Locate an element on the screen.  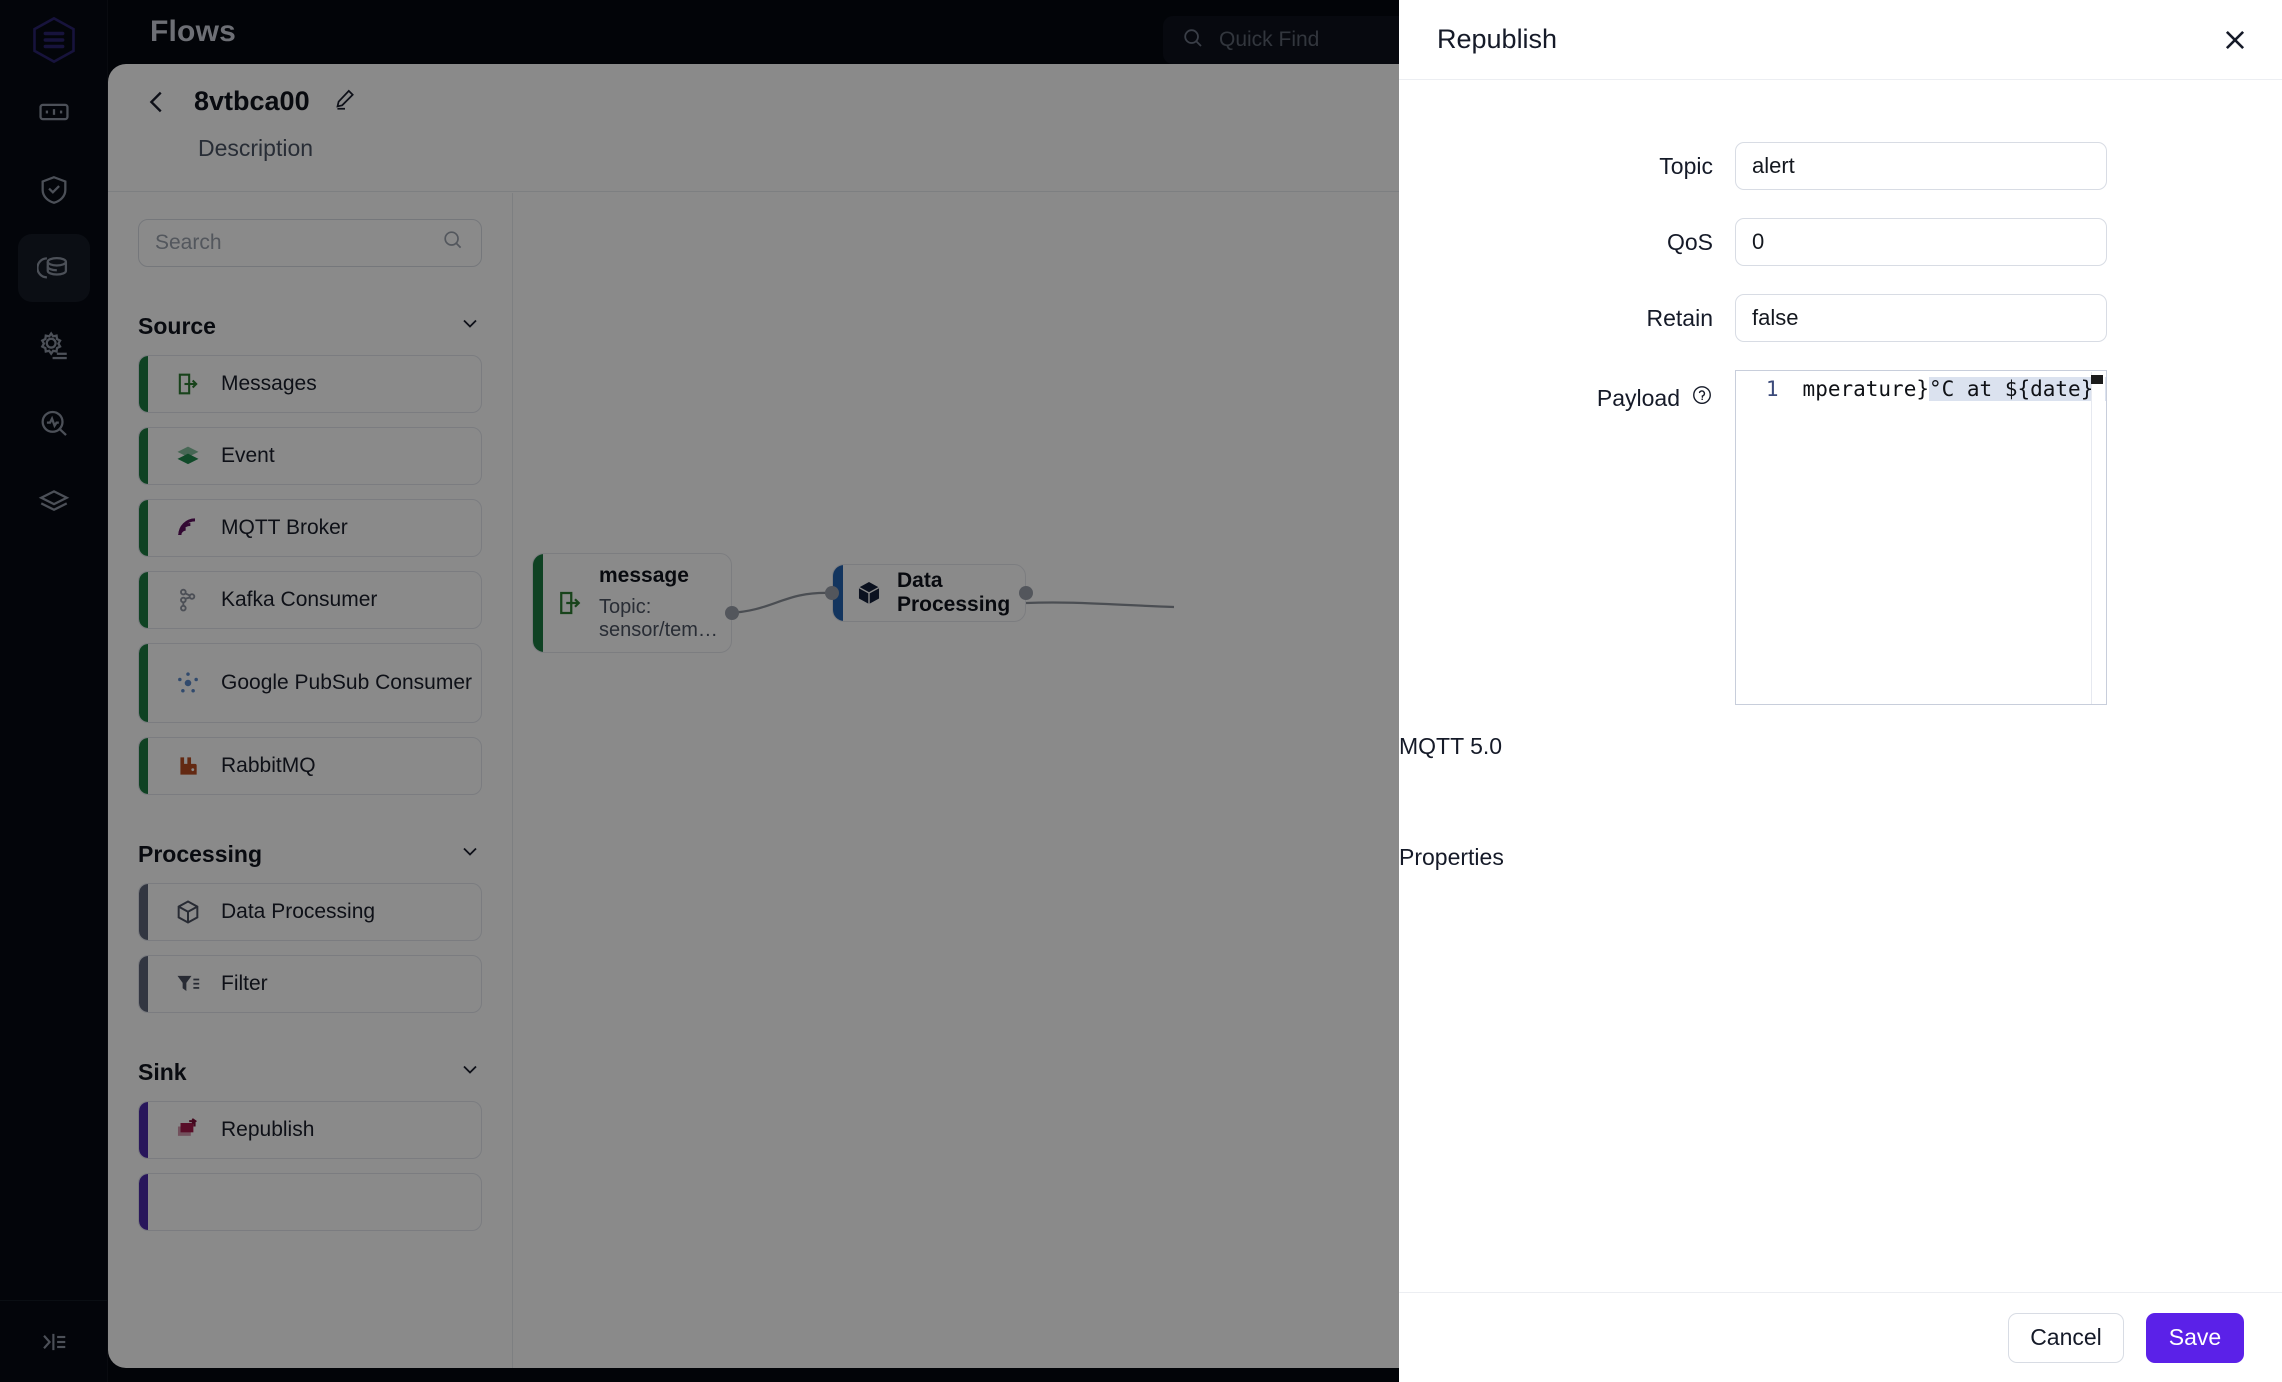
help-circle-icon is located at coordinates (1702, 398).